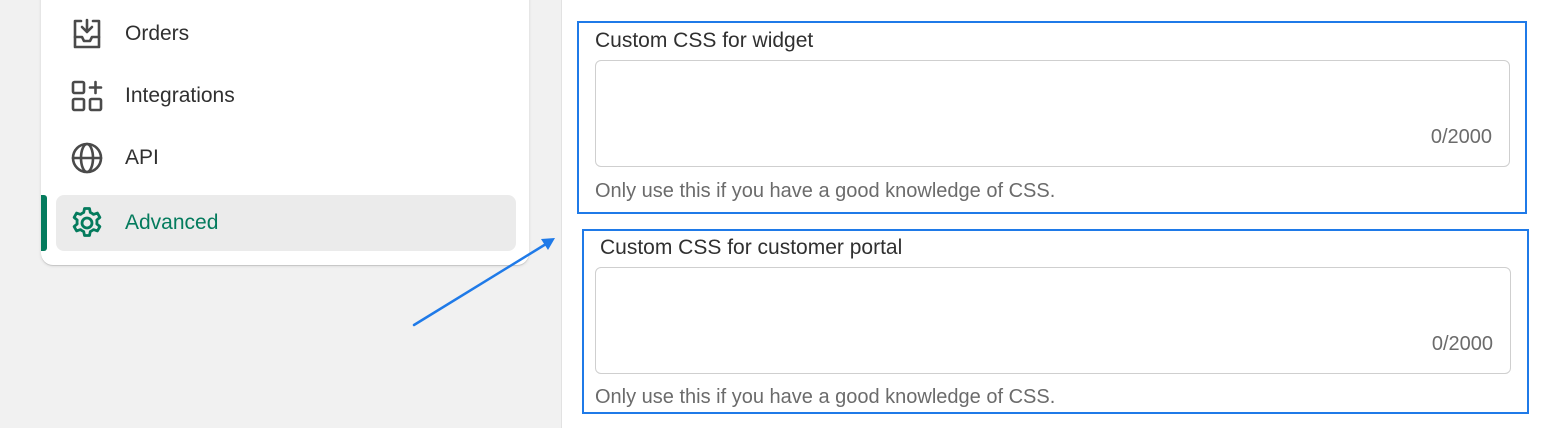 This screenshot has width=1561, height=428. I want to click on widget-css-label: Custom CSS for widget, so click(704, 40).